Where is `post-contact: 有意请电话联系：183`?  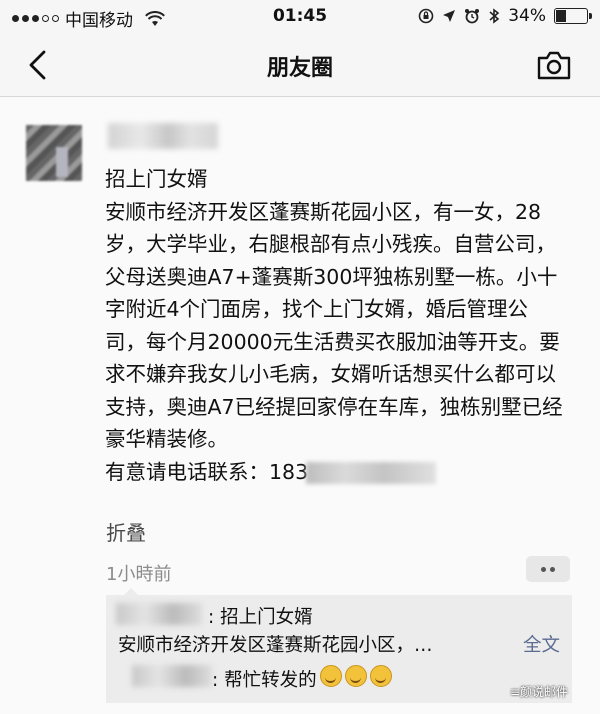
post-contact: 有意请电话联系：183 is located at coordinates (335, 472).